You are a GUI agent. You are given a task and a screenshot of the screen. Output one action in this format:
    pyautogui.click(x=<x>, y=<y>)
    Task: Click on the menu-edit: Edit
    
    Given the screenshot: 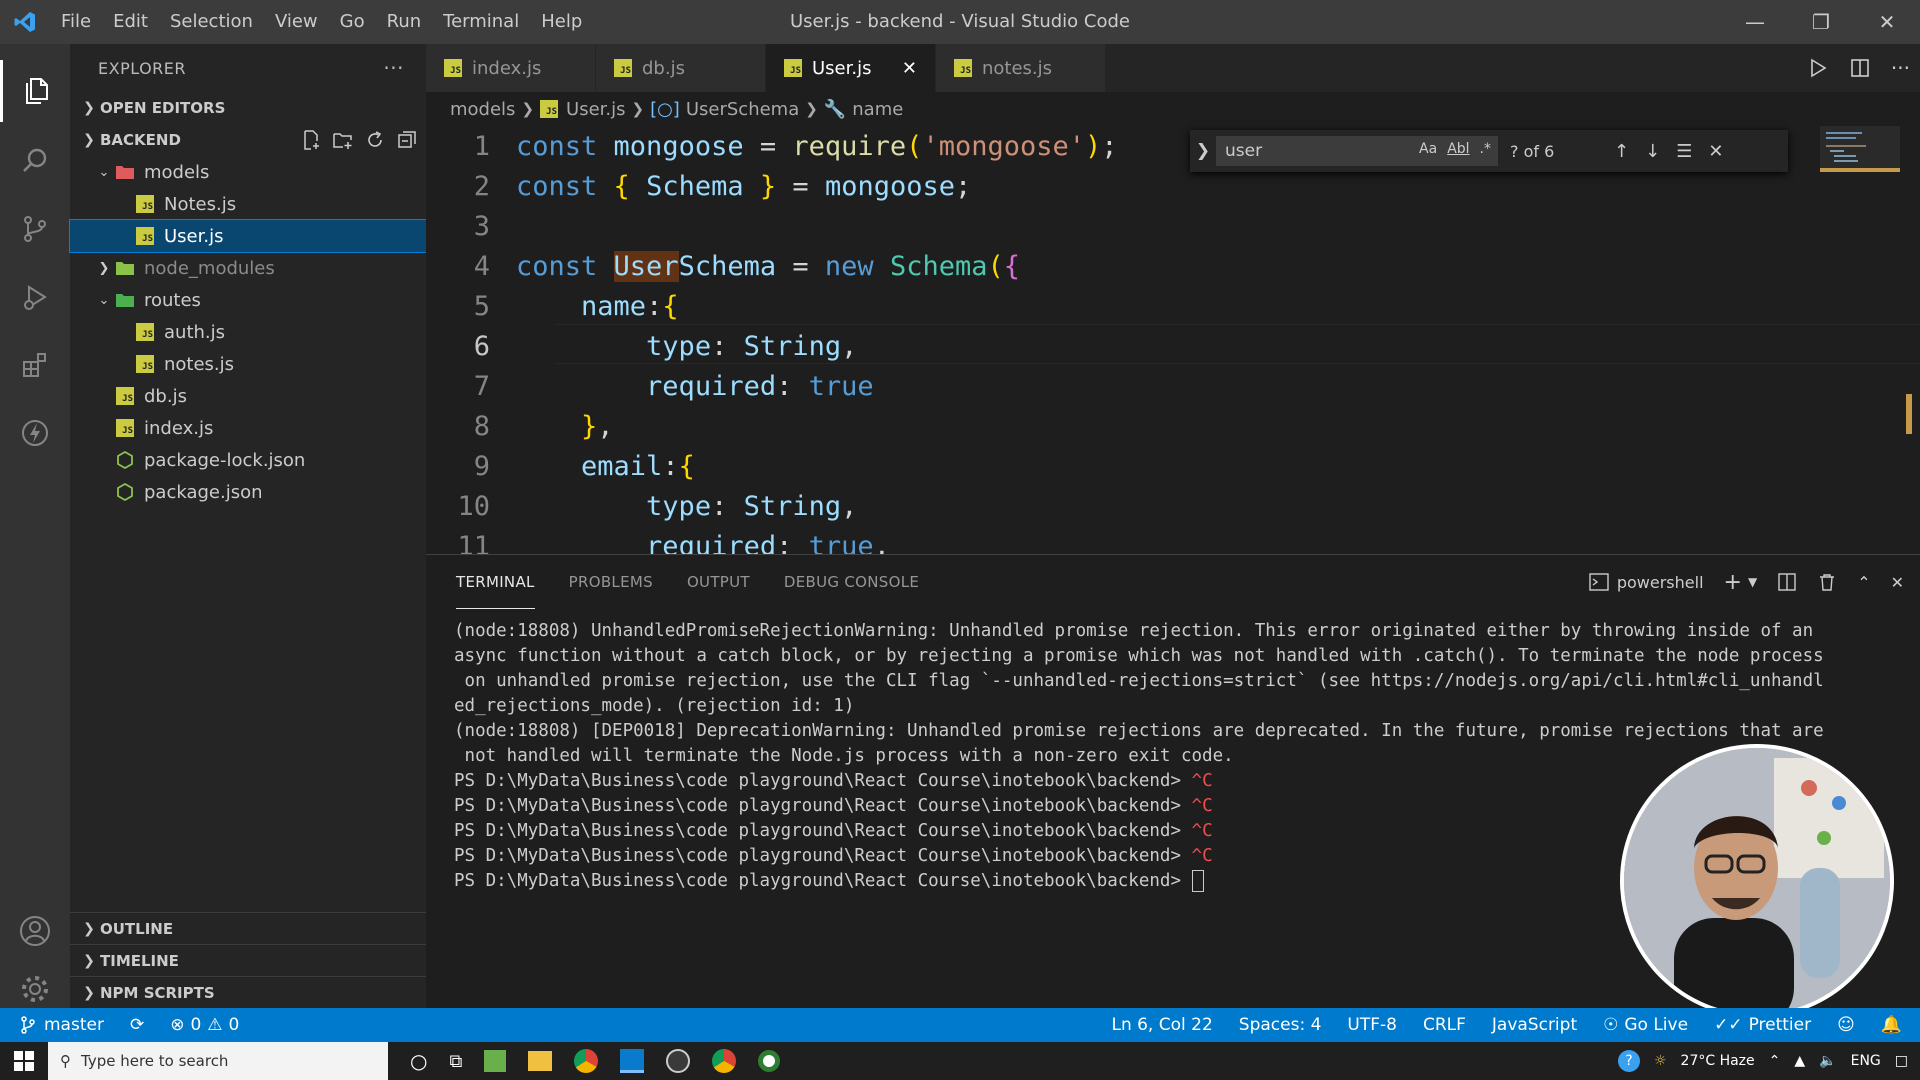 What is the action you would take?
    pyautogui.click(x=130, y=22)
    